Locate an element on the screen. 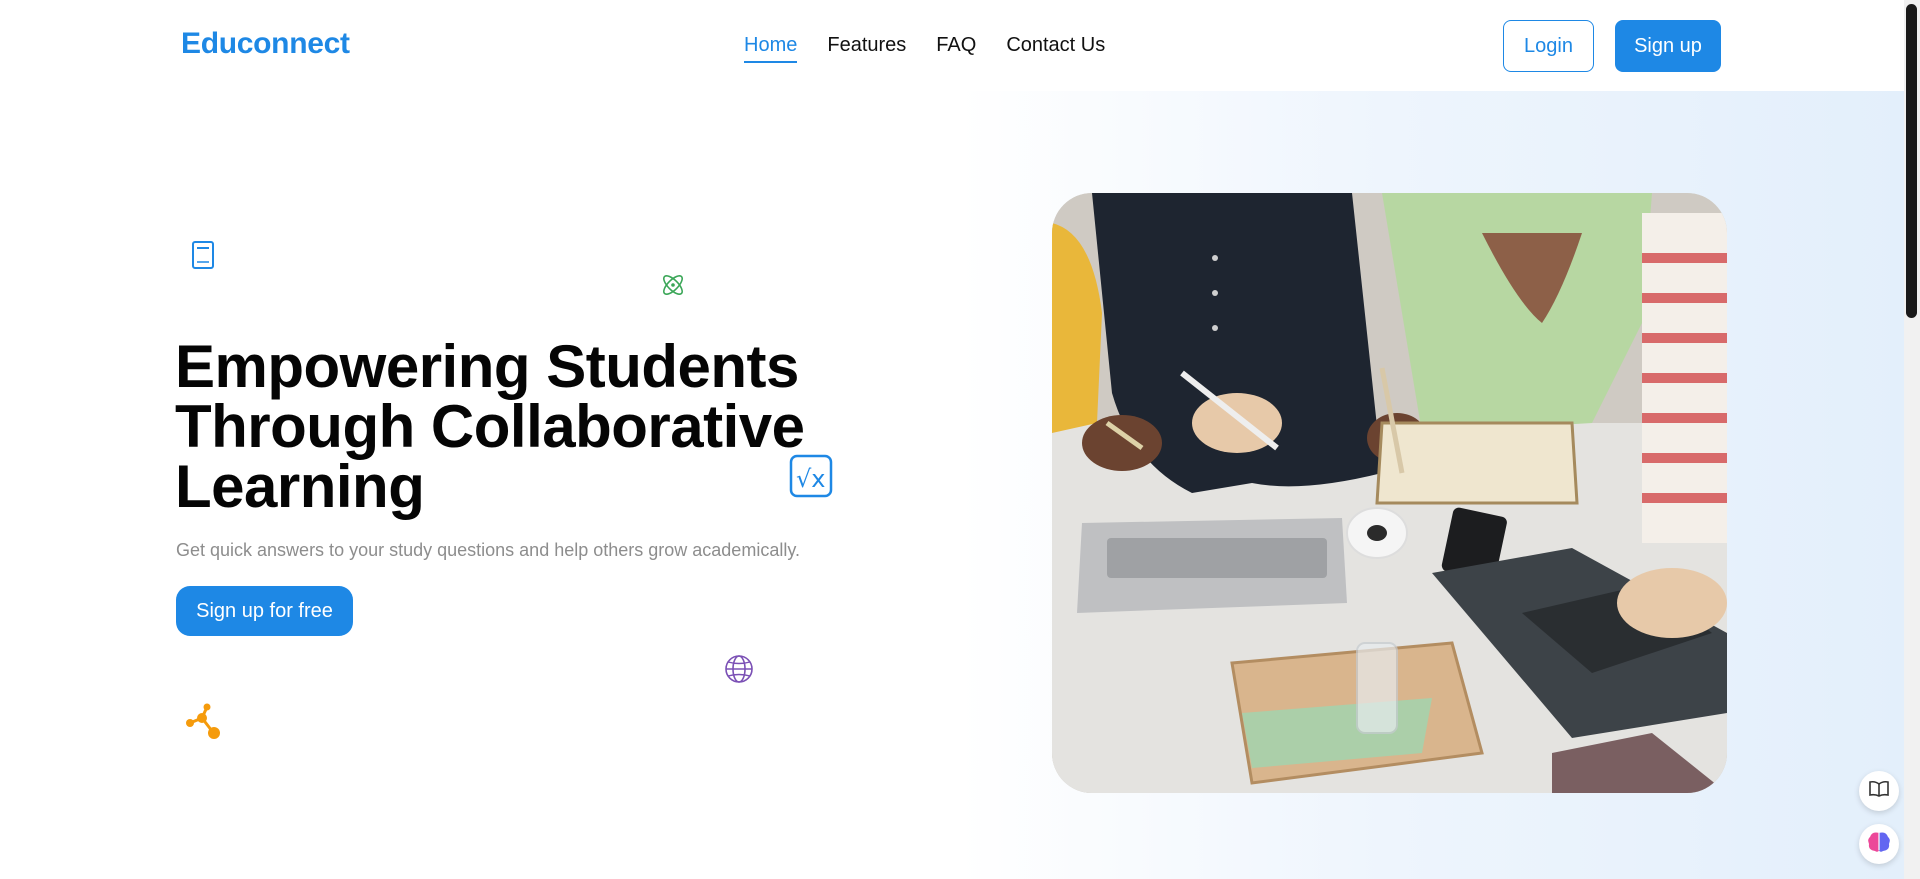 The width and height of the screenshot is (1920, 879). scrollbar is located at coordinates (1912, 439).